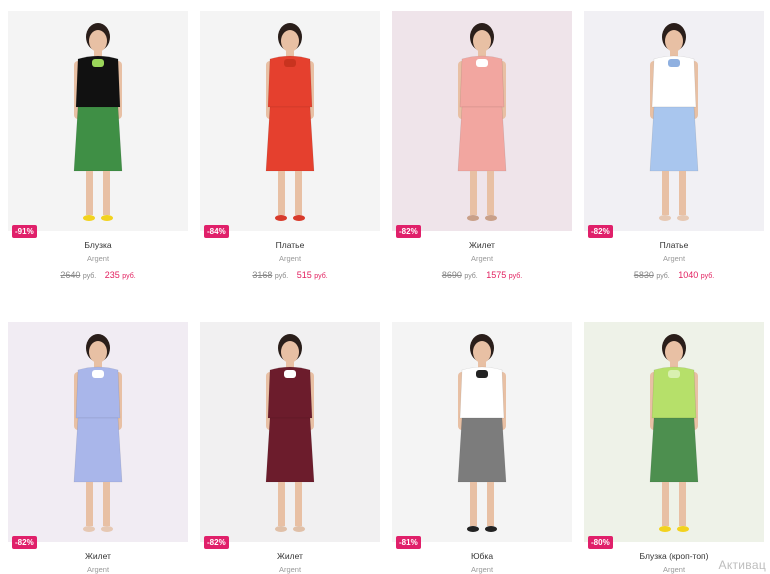 The height and width of the screenshot is (574, 770). Describe the element at coordinates (742, 565) in the screenshot. I see `activation-watermark: Активац` at that location.